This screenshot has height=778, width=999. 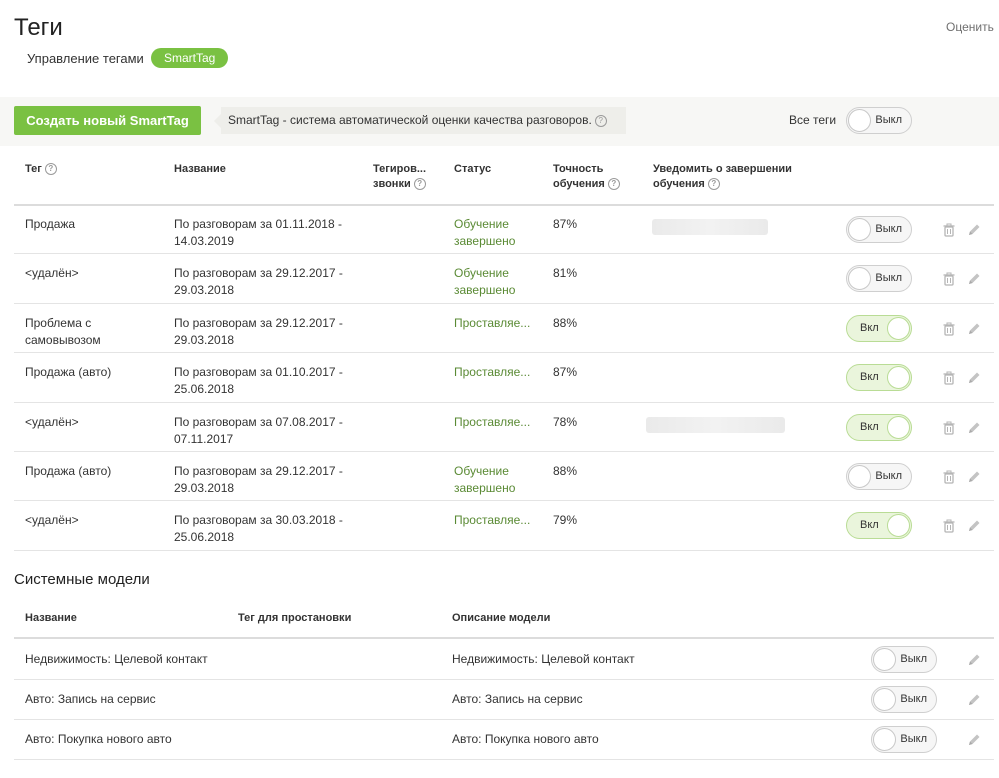 I want to click on row-name: По разговорам за 01.11.2018 -14.03.2019, so click(x=258, y=232).